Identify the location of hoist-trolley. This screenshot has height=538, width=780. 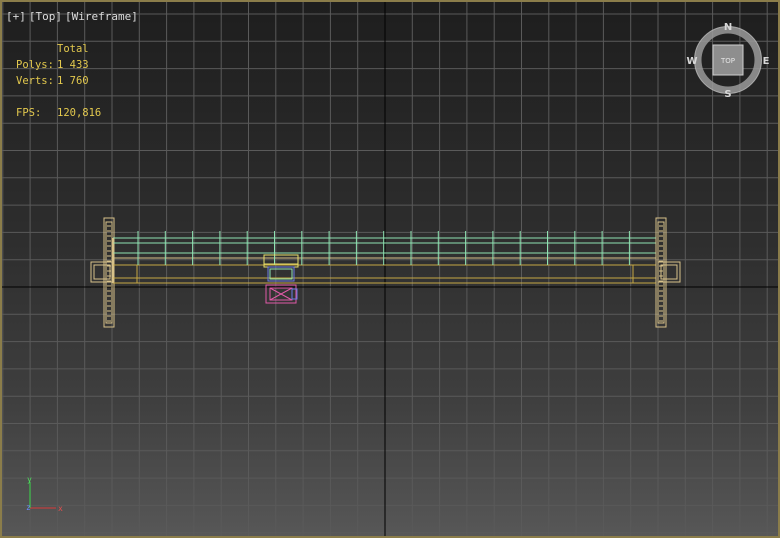
(281, 279).